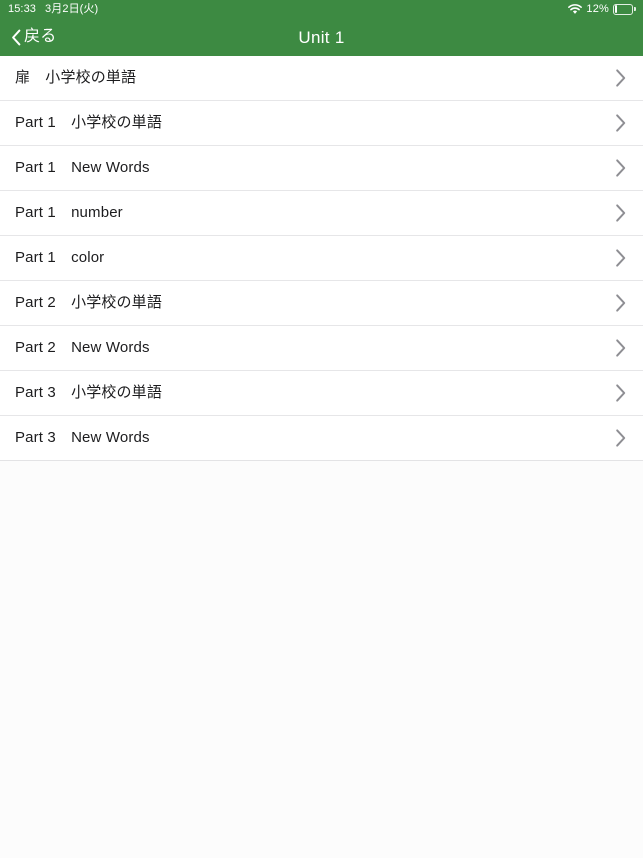 The width and height of the screenshot is (643, 858). What do you see at coordinates (69, 212) in the screenshot?
I see `list-item-label: Part 1 number` at bounding box center [69, 212].